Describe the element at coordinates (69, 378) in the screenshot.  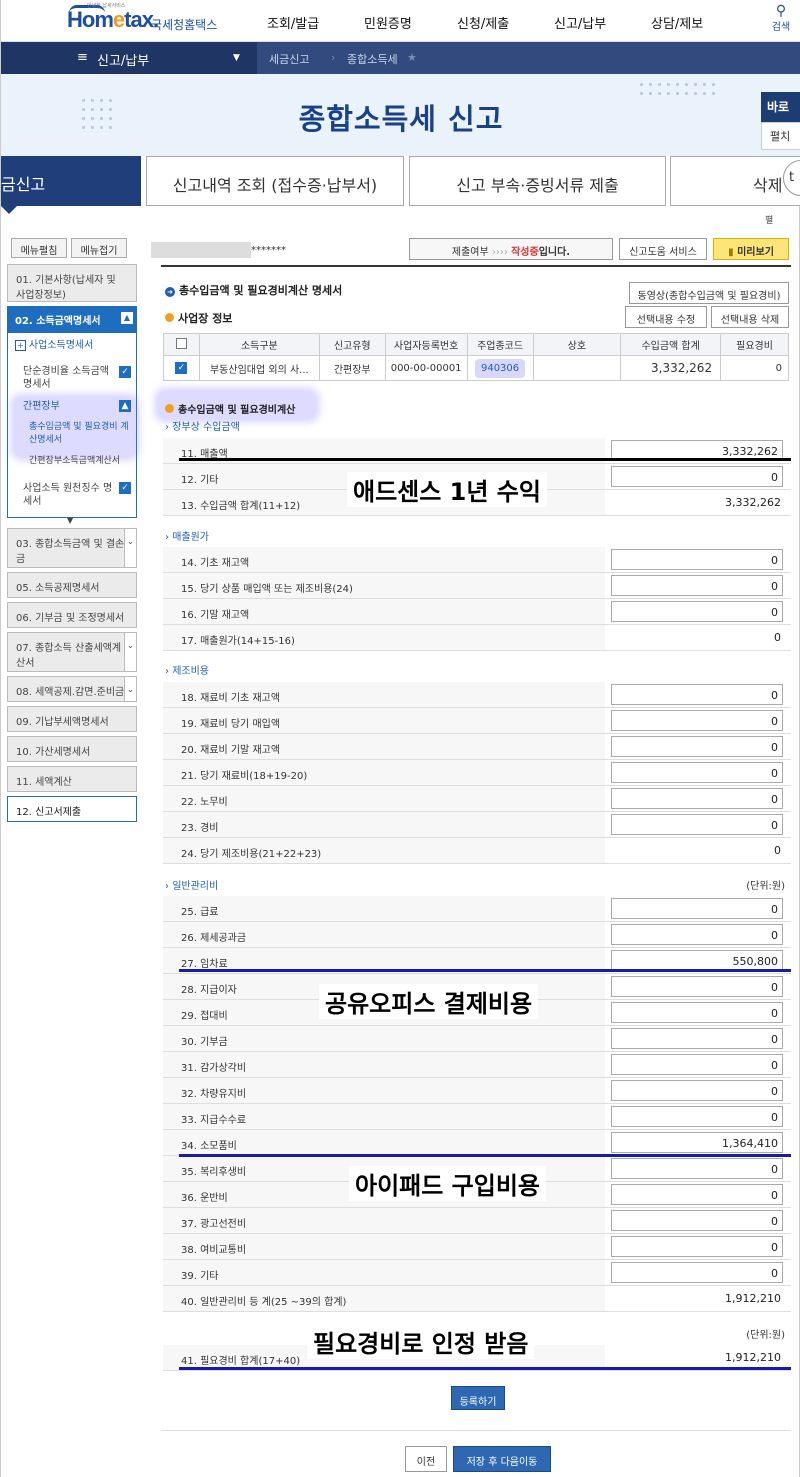
I see `sidebar-simple-rate: 단순경비율 소득금액명세서` at that location.